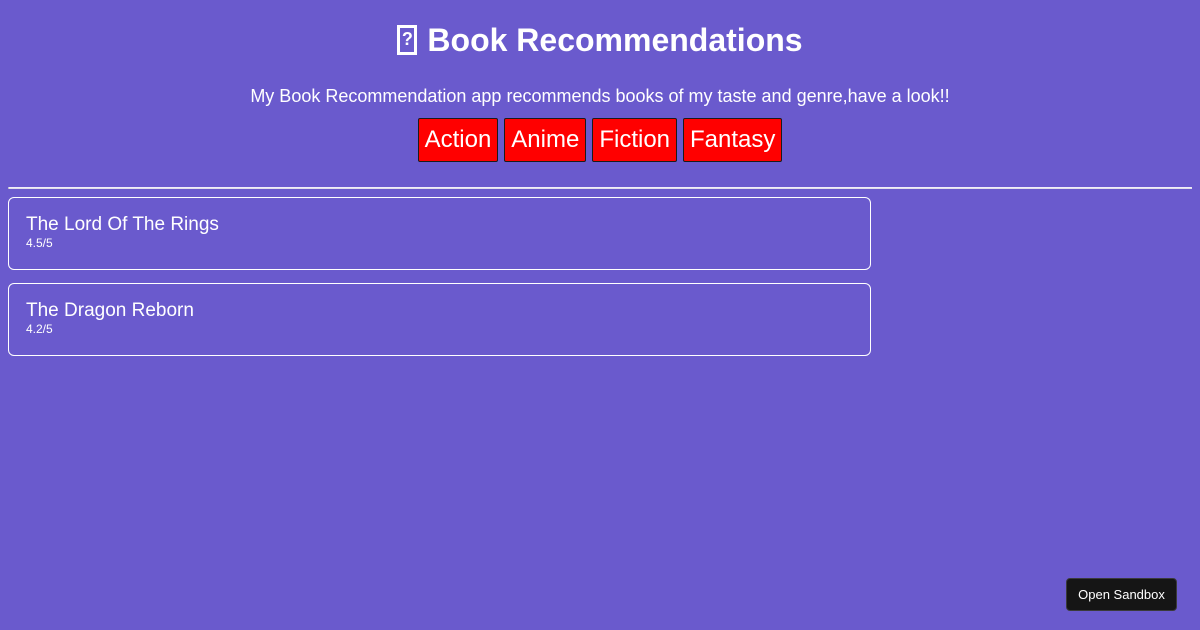 The image size is (1200, 630). Describe the element at coordinates (439, 319) in the screenshot. I see `book-card: The Dragon Reborn 4.2/5` at that location.